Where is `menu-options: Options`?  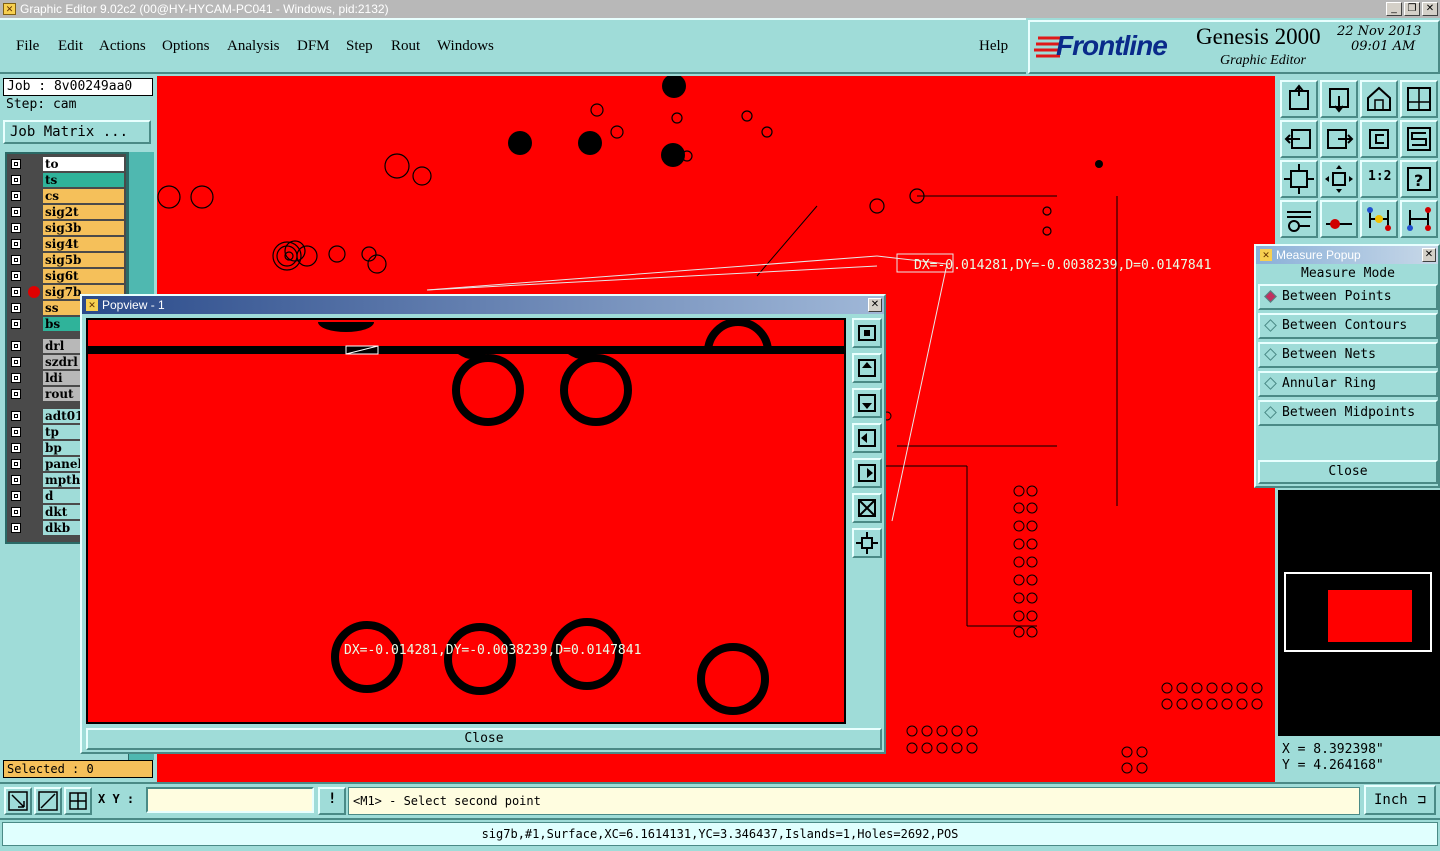 menu-options: Options is located at coordinates (186, 46).